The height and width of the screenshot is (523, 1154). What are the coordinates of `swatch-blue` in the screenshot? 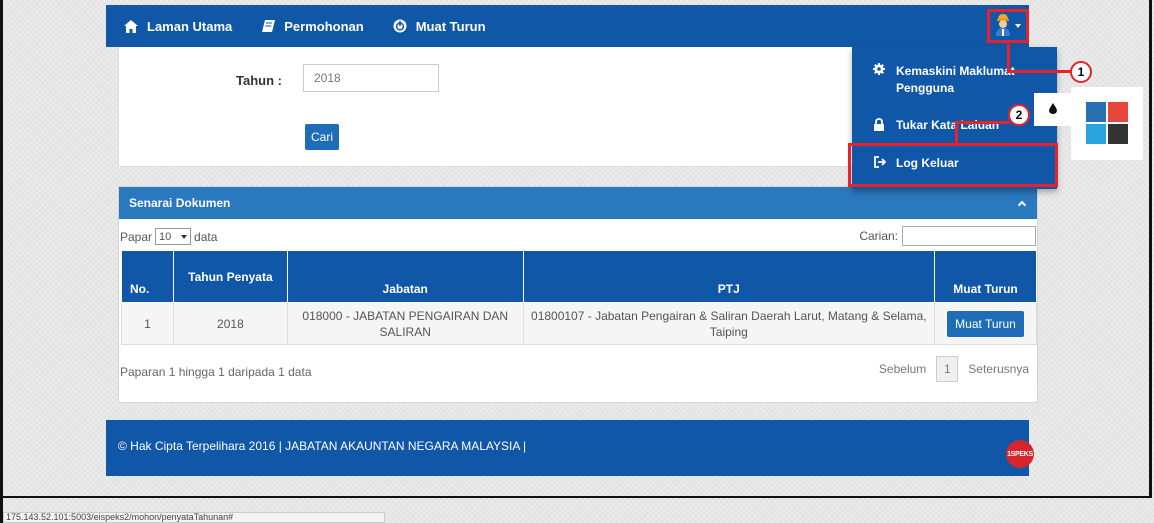 It's located at (1096, 112).